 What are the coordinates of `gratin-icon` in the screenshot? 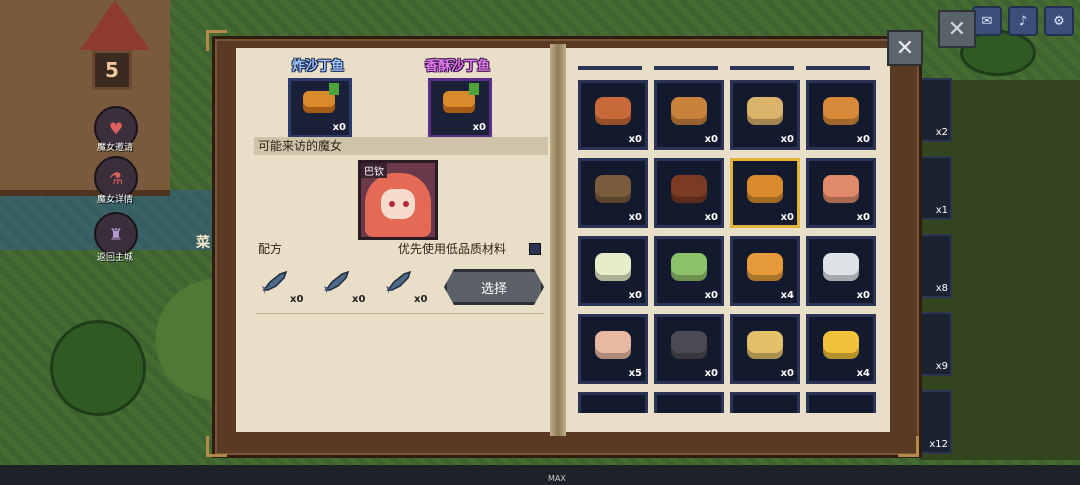 It's located at (841, 111).